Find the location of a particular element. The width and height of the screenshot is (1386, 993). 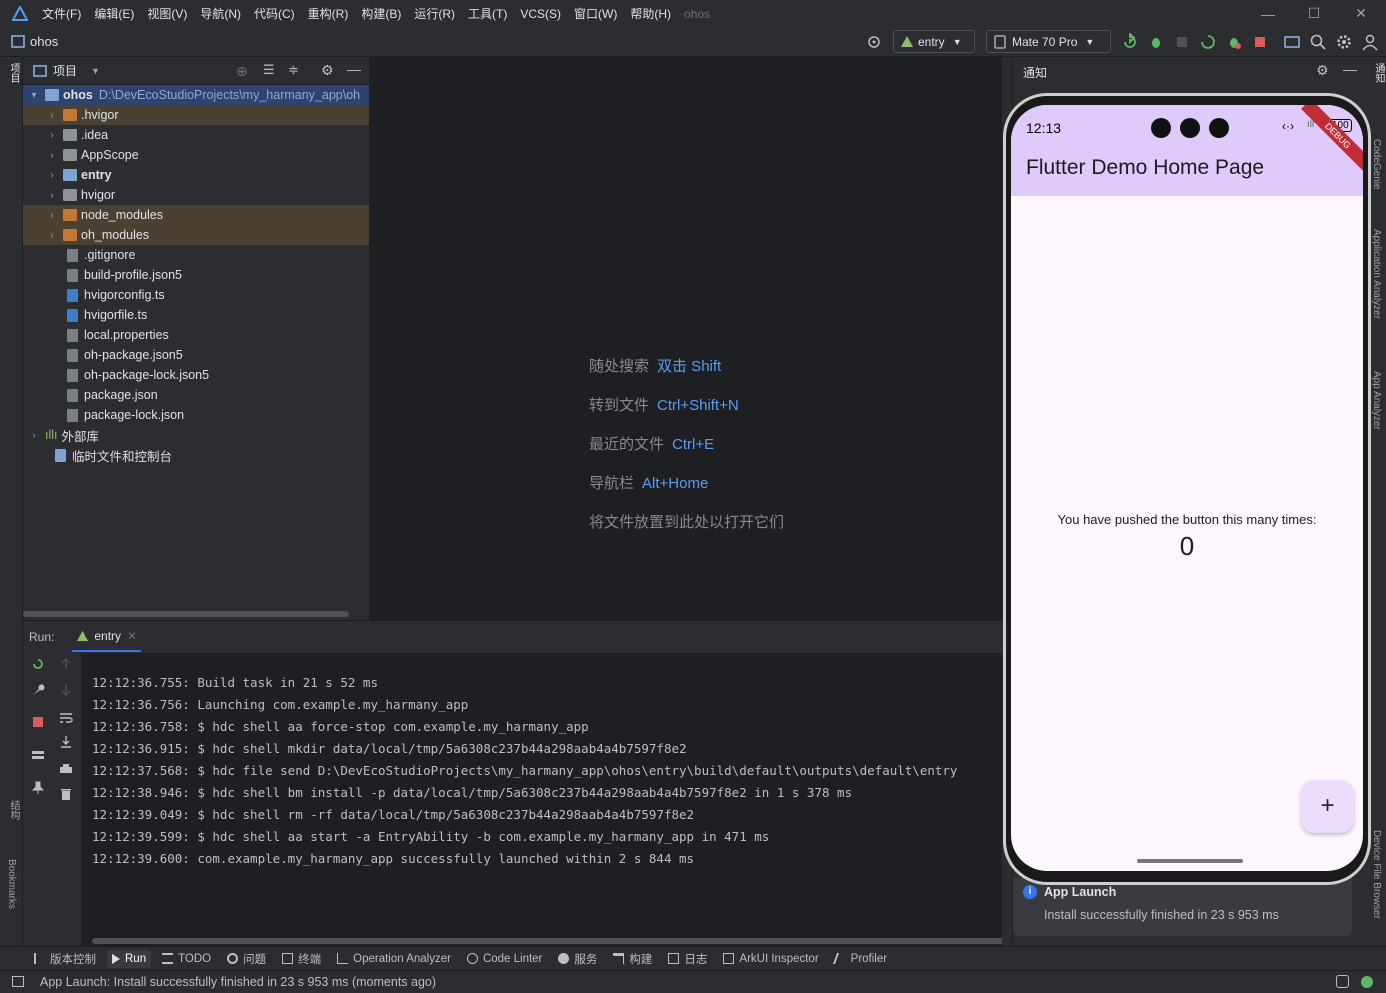

menu-tools: 工具(T) is located at coordinates (487, 13).